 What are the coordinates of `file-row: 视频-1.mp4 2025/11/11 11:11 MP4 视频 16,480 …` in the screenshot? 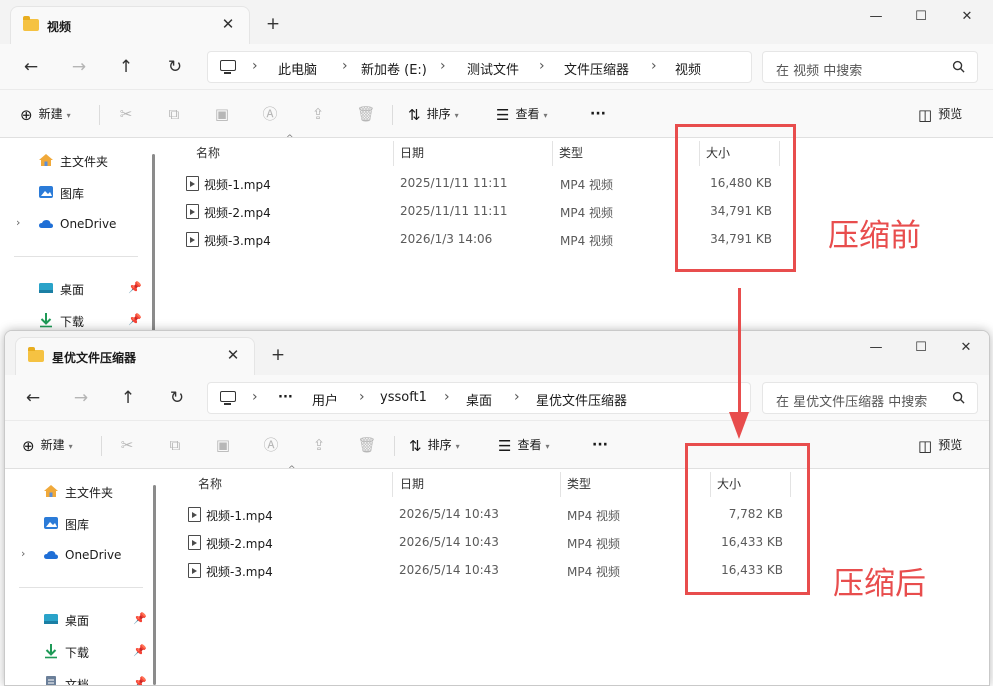 It's located at (577, 183).